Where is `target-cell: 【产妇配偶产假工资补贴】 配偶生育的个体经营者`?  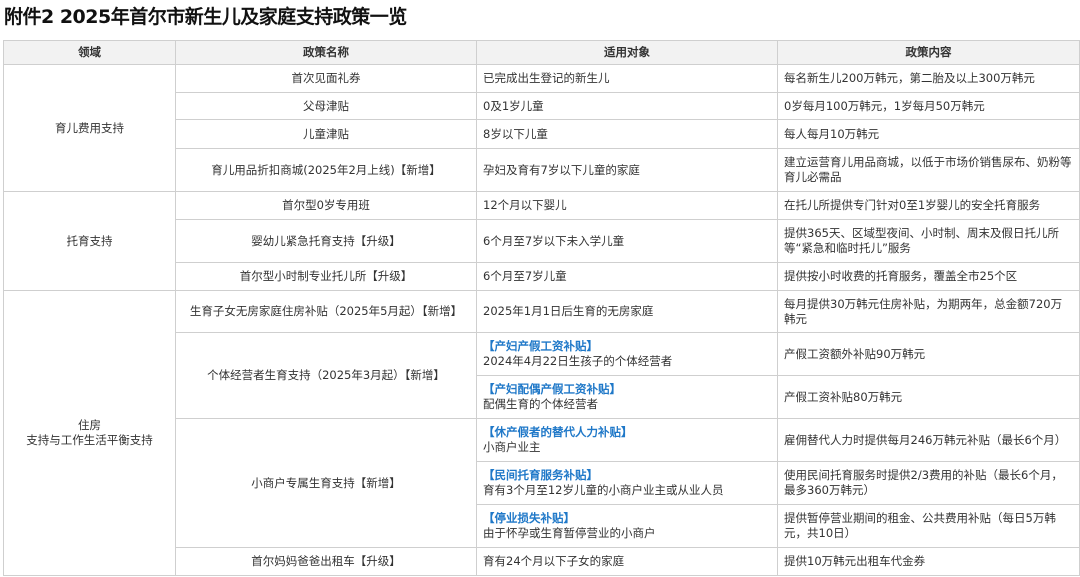 target-cell: 【产妇配偶产假工资补贴】 配偶生育的个体经营者 is located at coordinates (627, 397).